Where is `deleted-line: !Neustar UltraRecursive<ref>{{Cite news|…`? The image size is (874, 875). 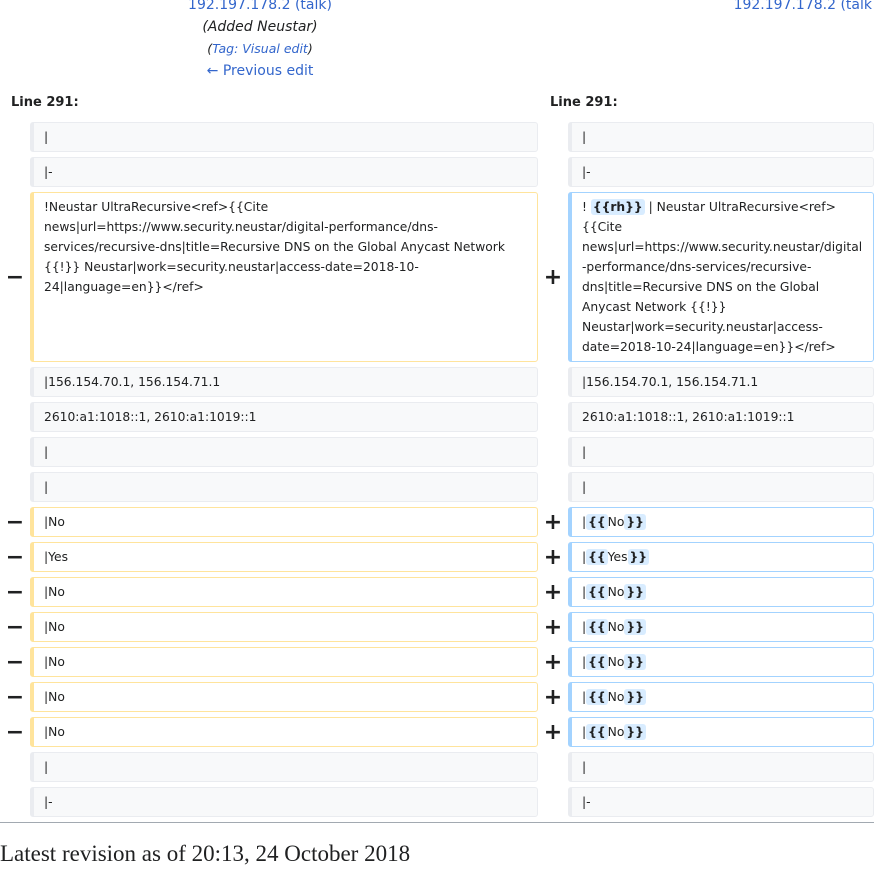 deleted-line: !Neustar UltraRecursive<ref>{{Cite news|… is located at coordinates (284, 277).